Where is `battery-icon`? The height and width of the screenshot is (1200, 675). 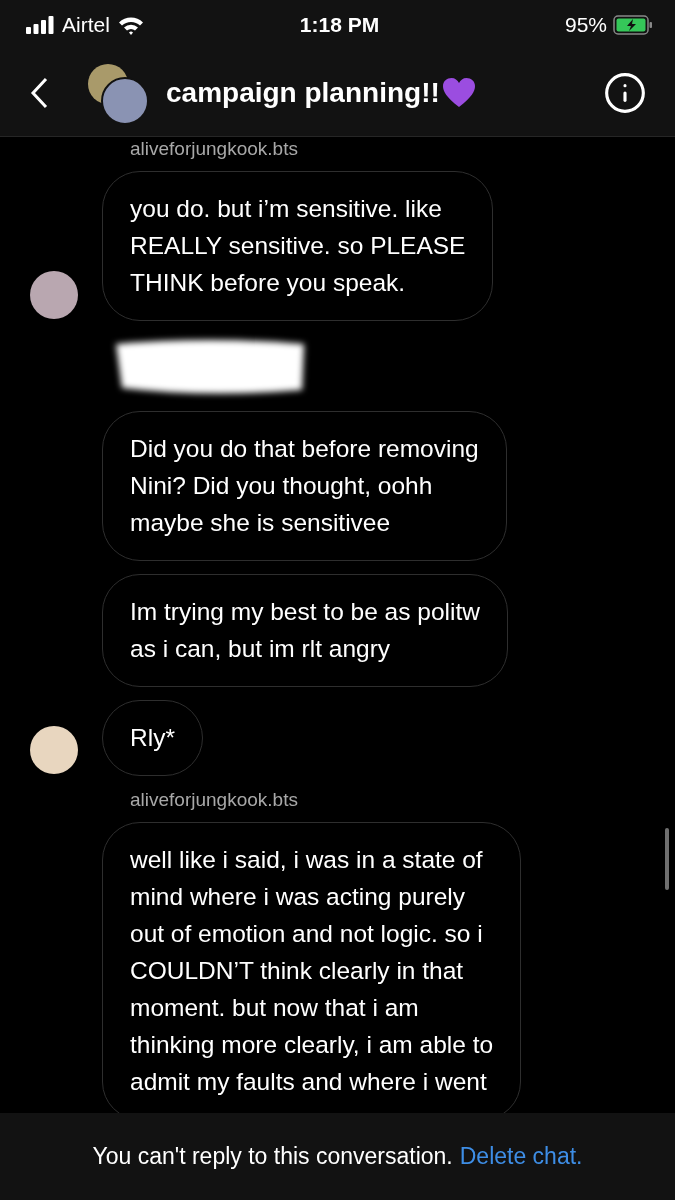 battery-icon is located at coordinates (633, 25).